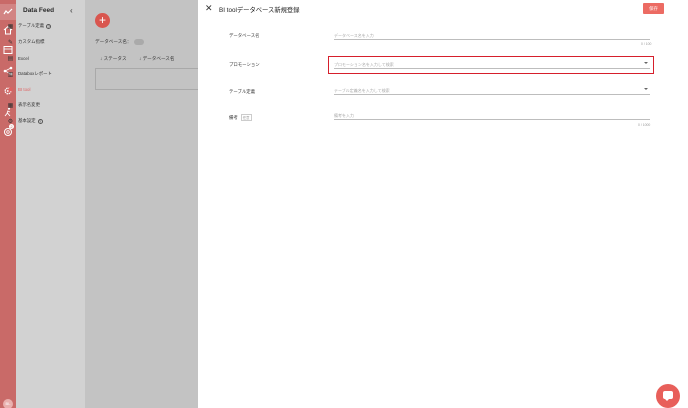  I want to click on sidebar-item-label: カスタム指標, so click(31, 41).